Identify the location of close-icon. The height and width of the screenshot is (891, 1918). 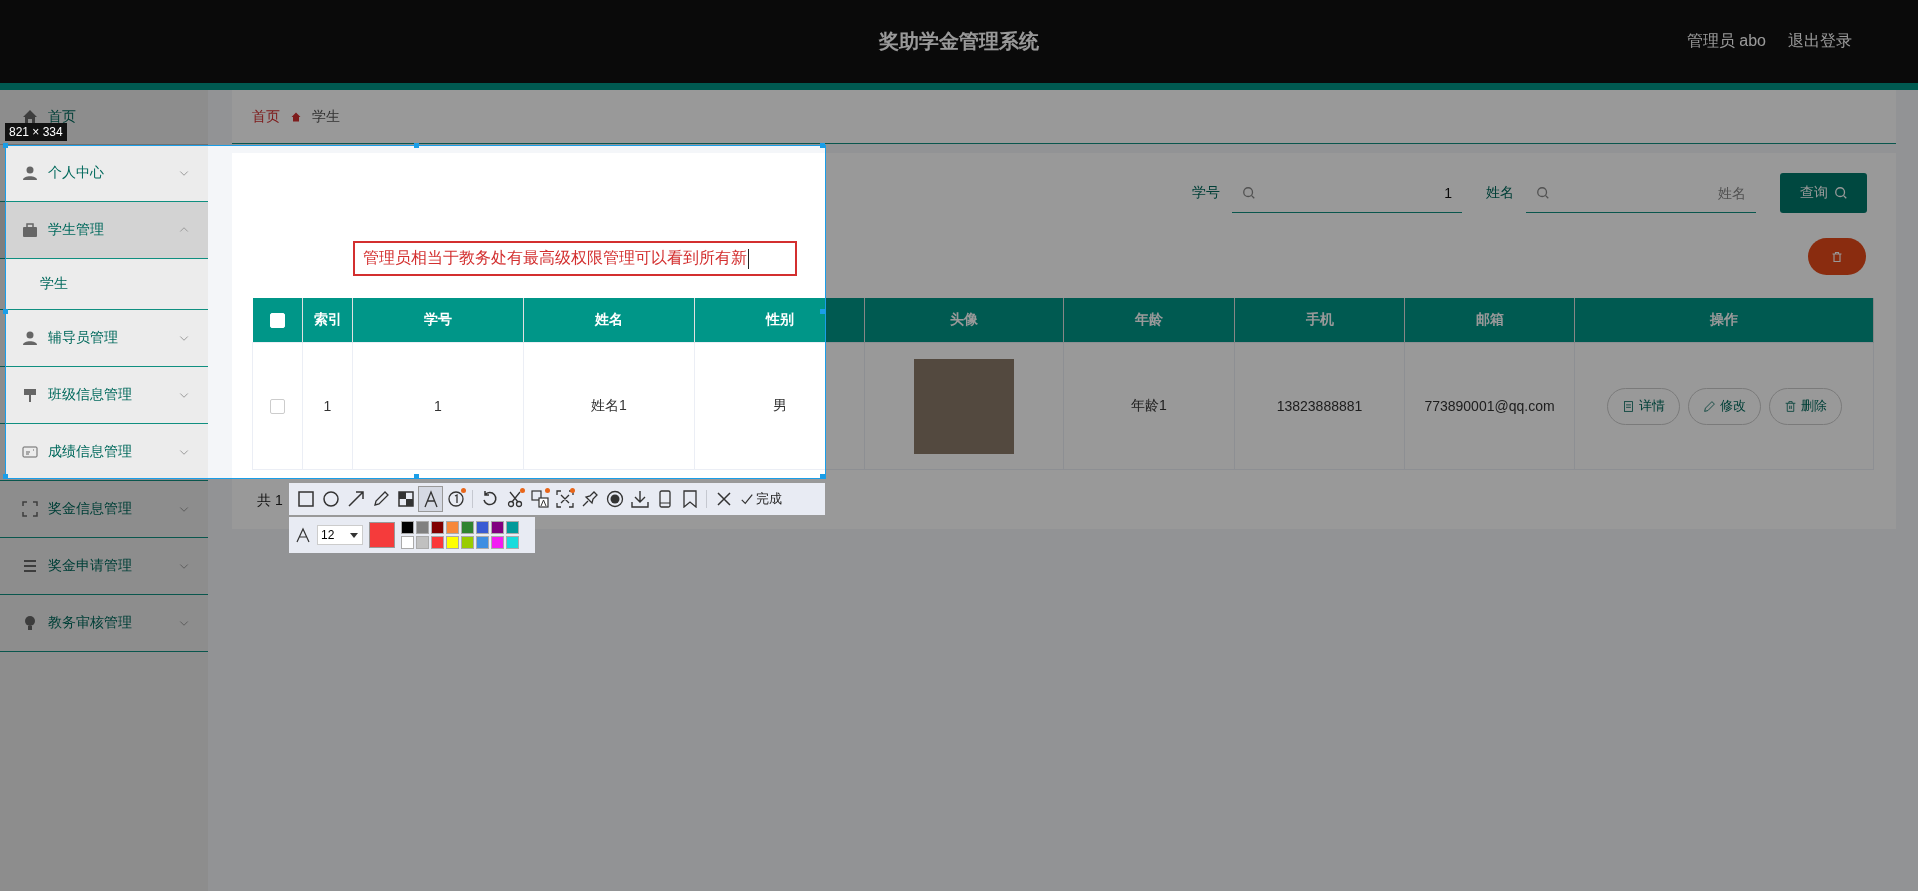
(723, 499).